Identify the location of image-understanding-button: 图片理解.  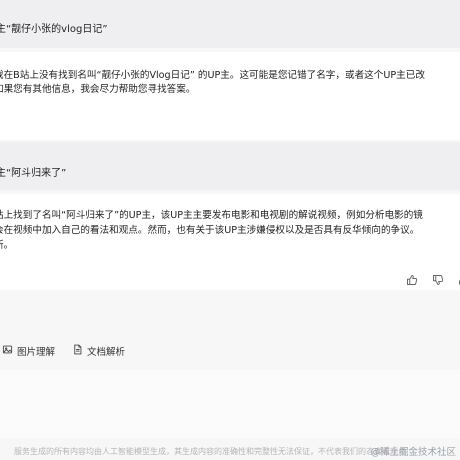
(28, 351).